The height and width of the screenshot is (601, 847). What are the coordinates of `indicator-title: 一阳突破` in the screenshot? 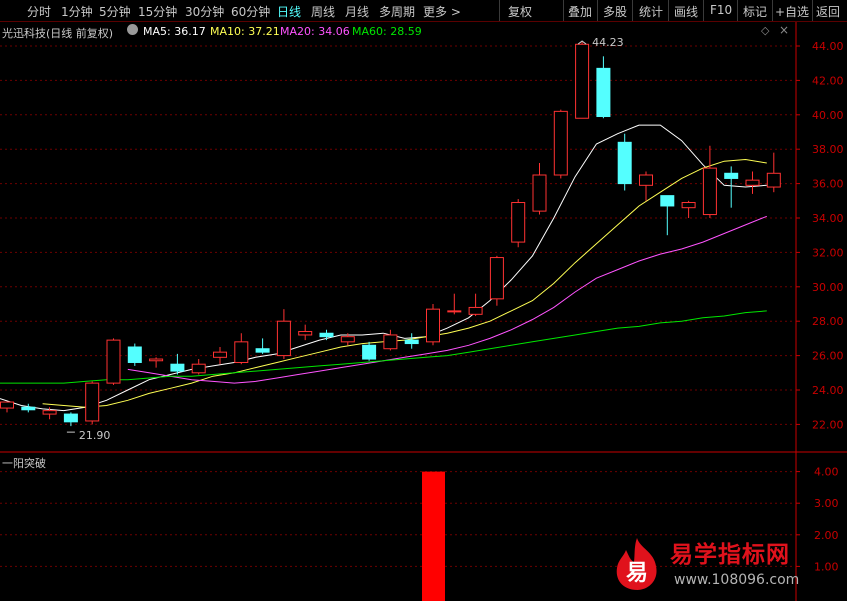 It's located at (24, 463).